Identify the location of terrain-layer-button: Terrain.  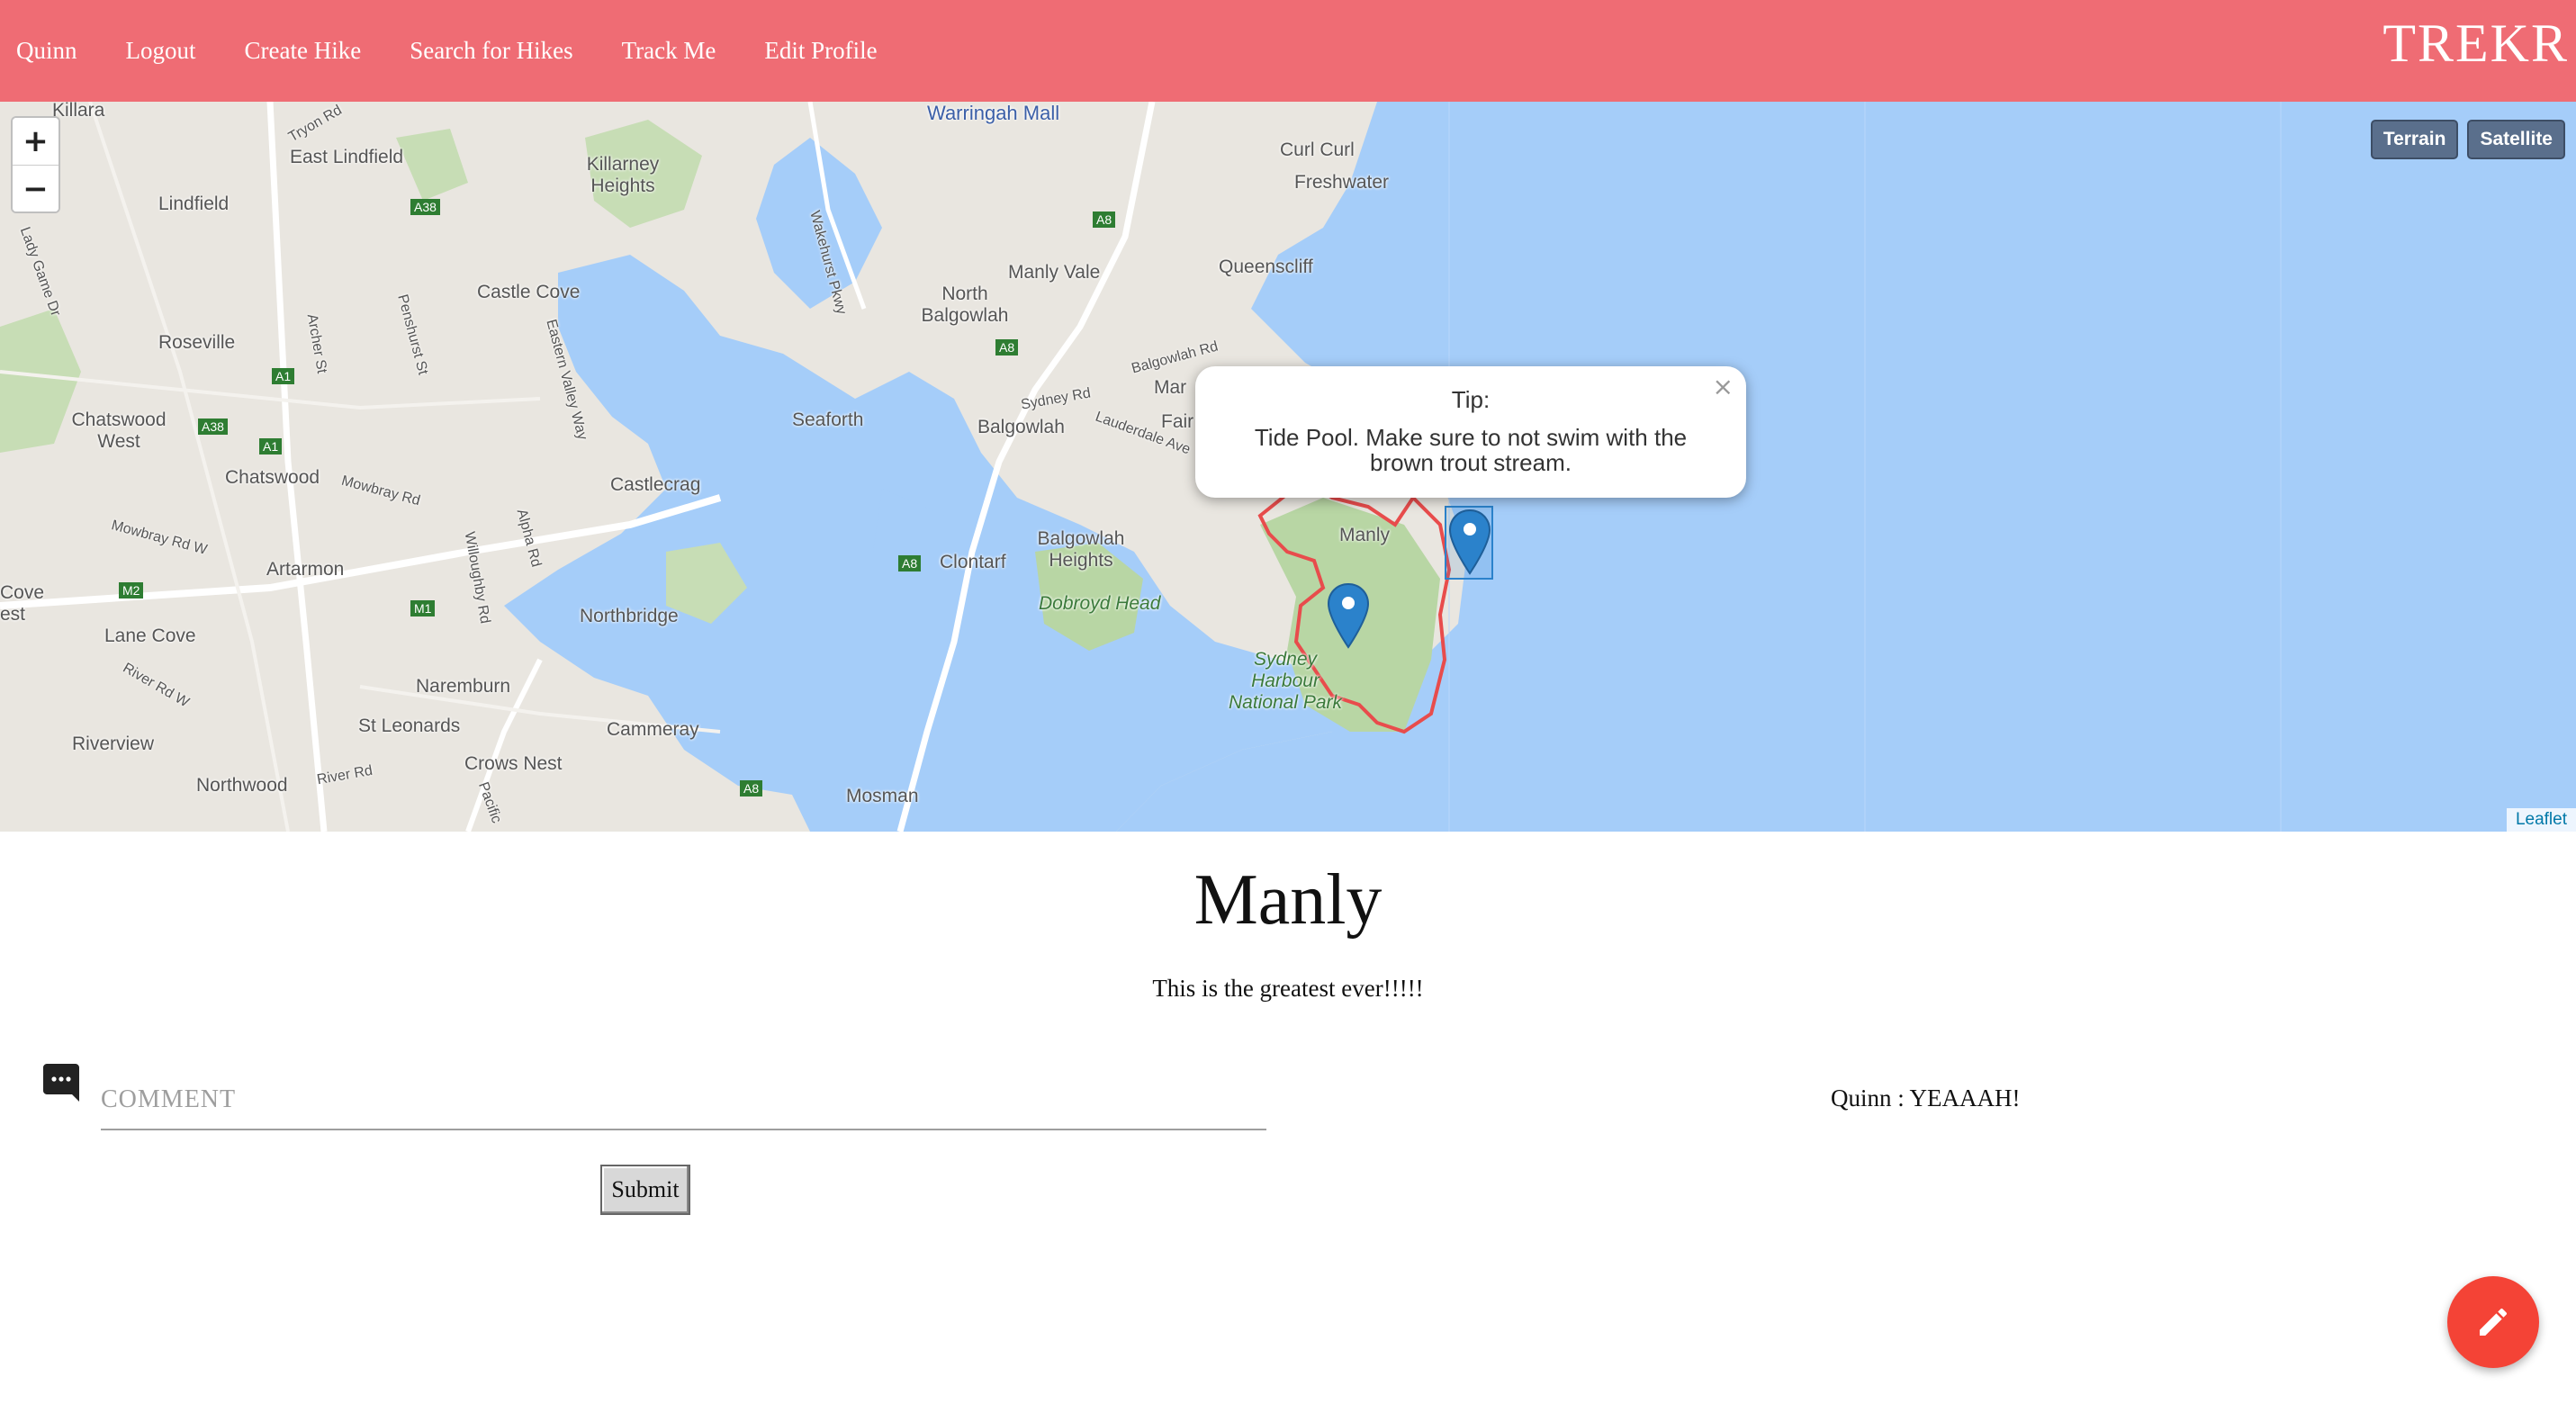
(2414, 139).